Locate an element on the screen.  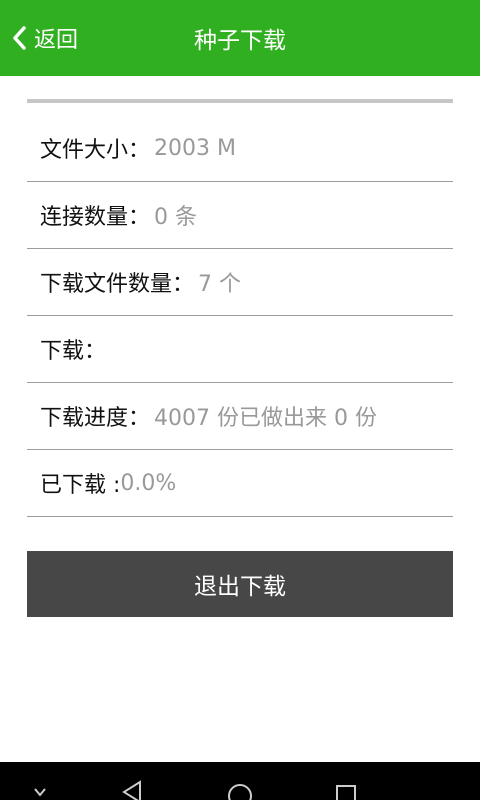
app-header: 返回 种子下载 is located at coordinates (240, 38).